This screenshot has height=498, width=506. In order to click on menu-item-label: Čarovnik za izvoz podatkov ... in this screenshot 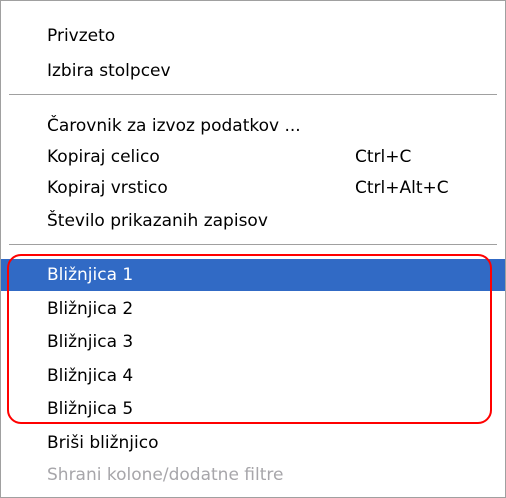, I will do `click(174, 126)`.